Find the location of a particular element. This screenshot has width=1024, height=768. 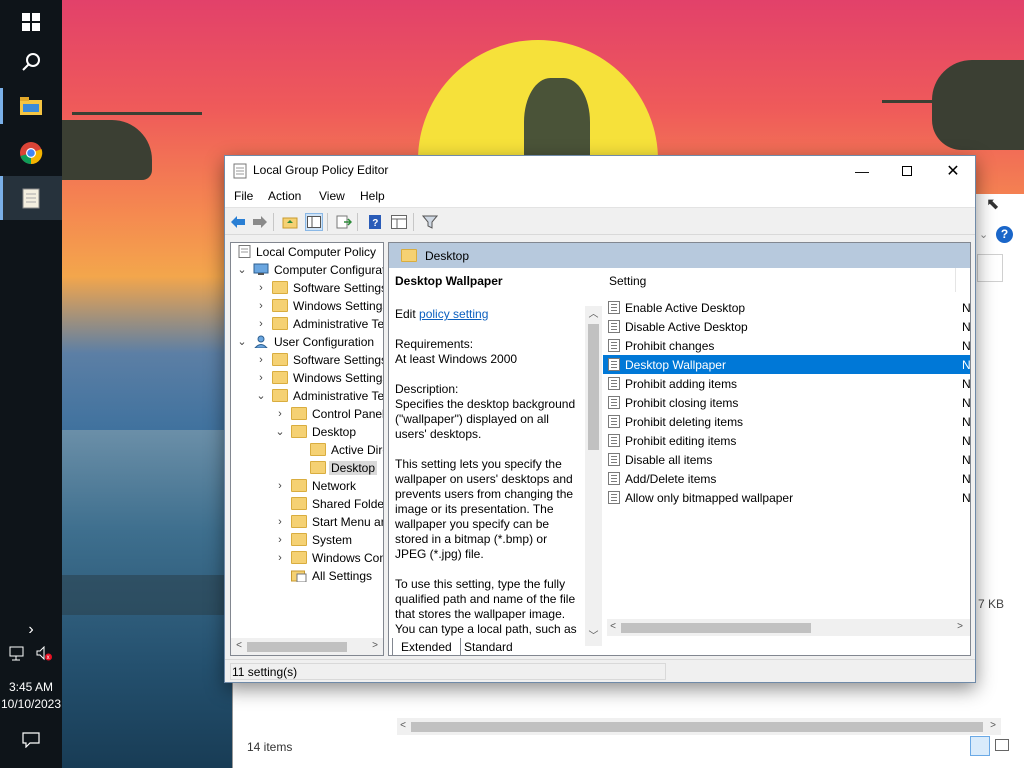

large-icons-view-icon is located at coordinates (1002, 745).